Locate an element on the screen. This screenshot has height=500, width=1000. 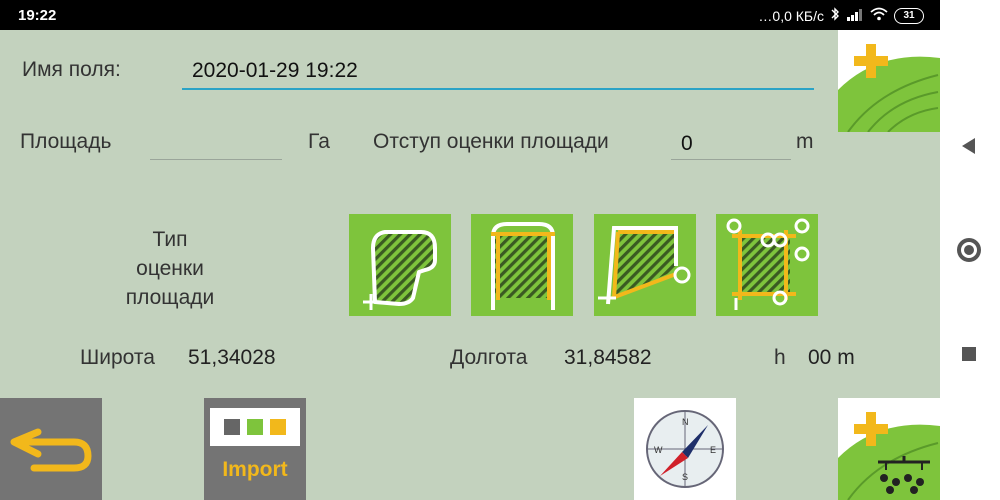
nav-recents-button is located at coordinates (970, 354).